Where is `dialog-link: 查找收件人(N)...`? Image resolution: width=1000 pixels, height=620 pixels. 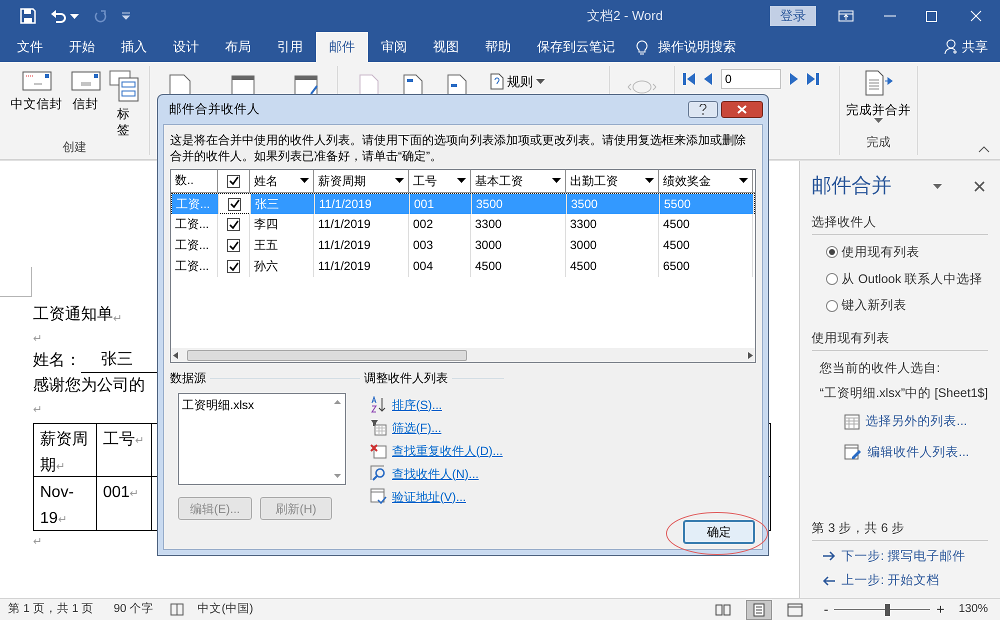 dialog-link: 查找收件人(N)... is located at coordinates (435, 473).